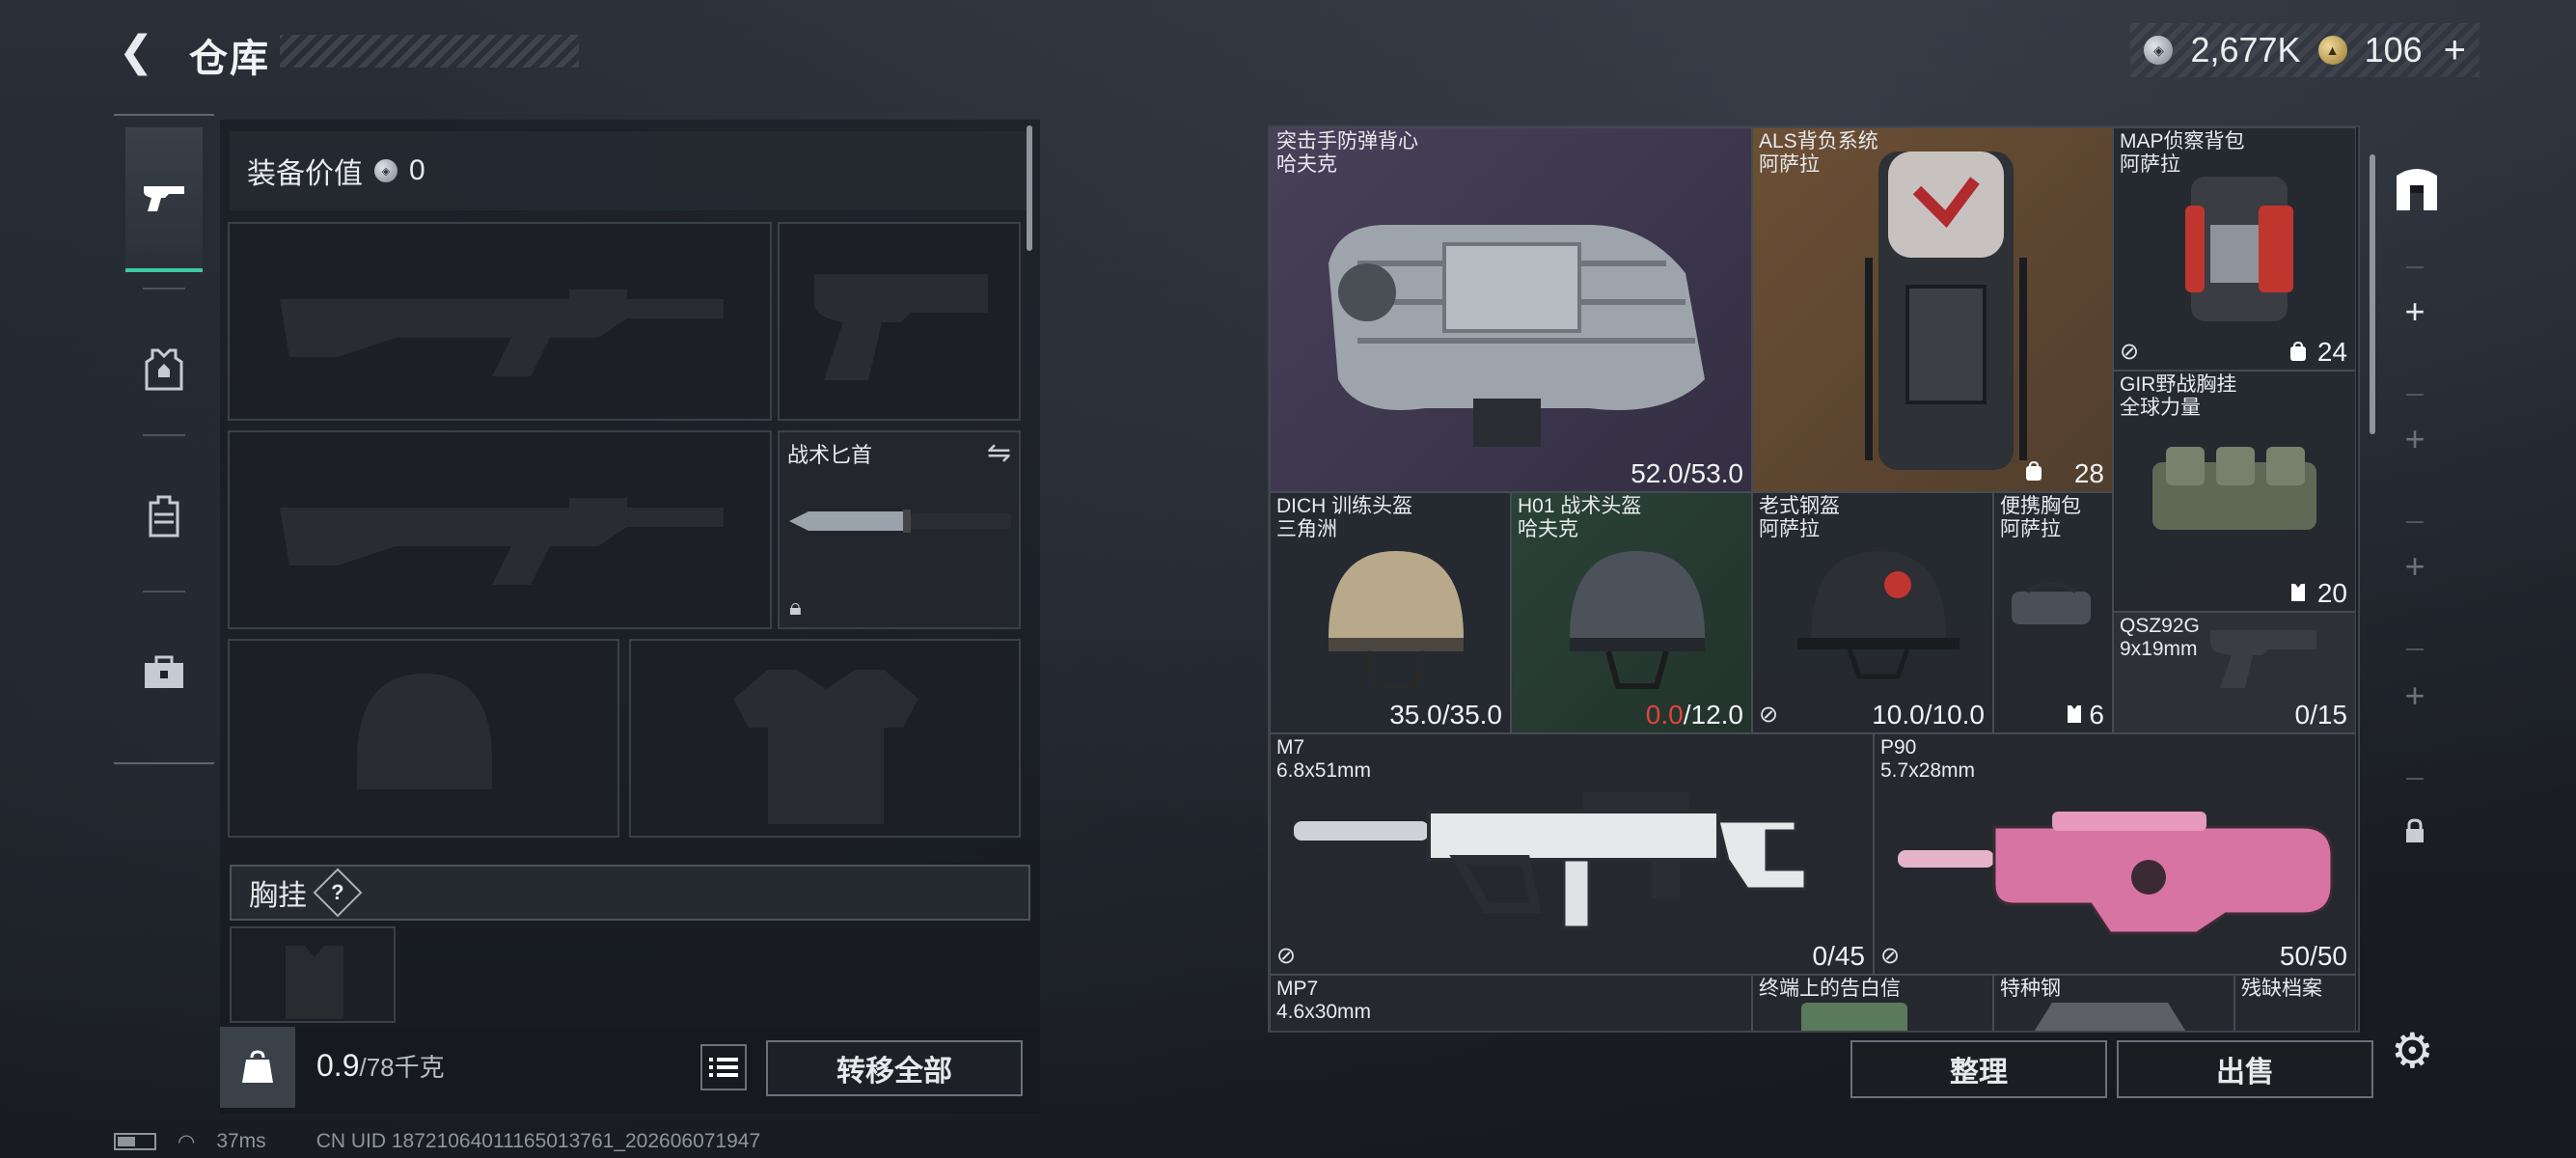  I want to click on stash-item-m7: M7 6.8x51mm ⊘ 0/45, so click(1572, 854).